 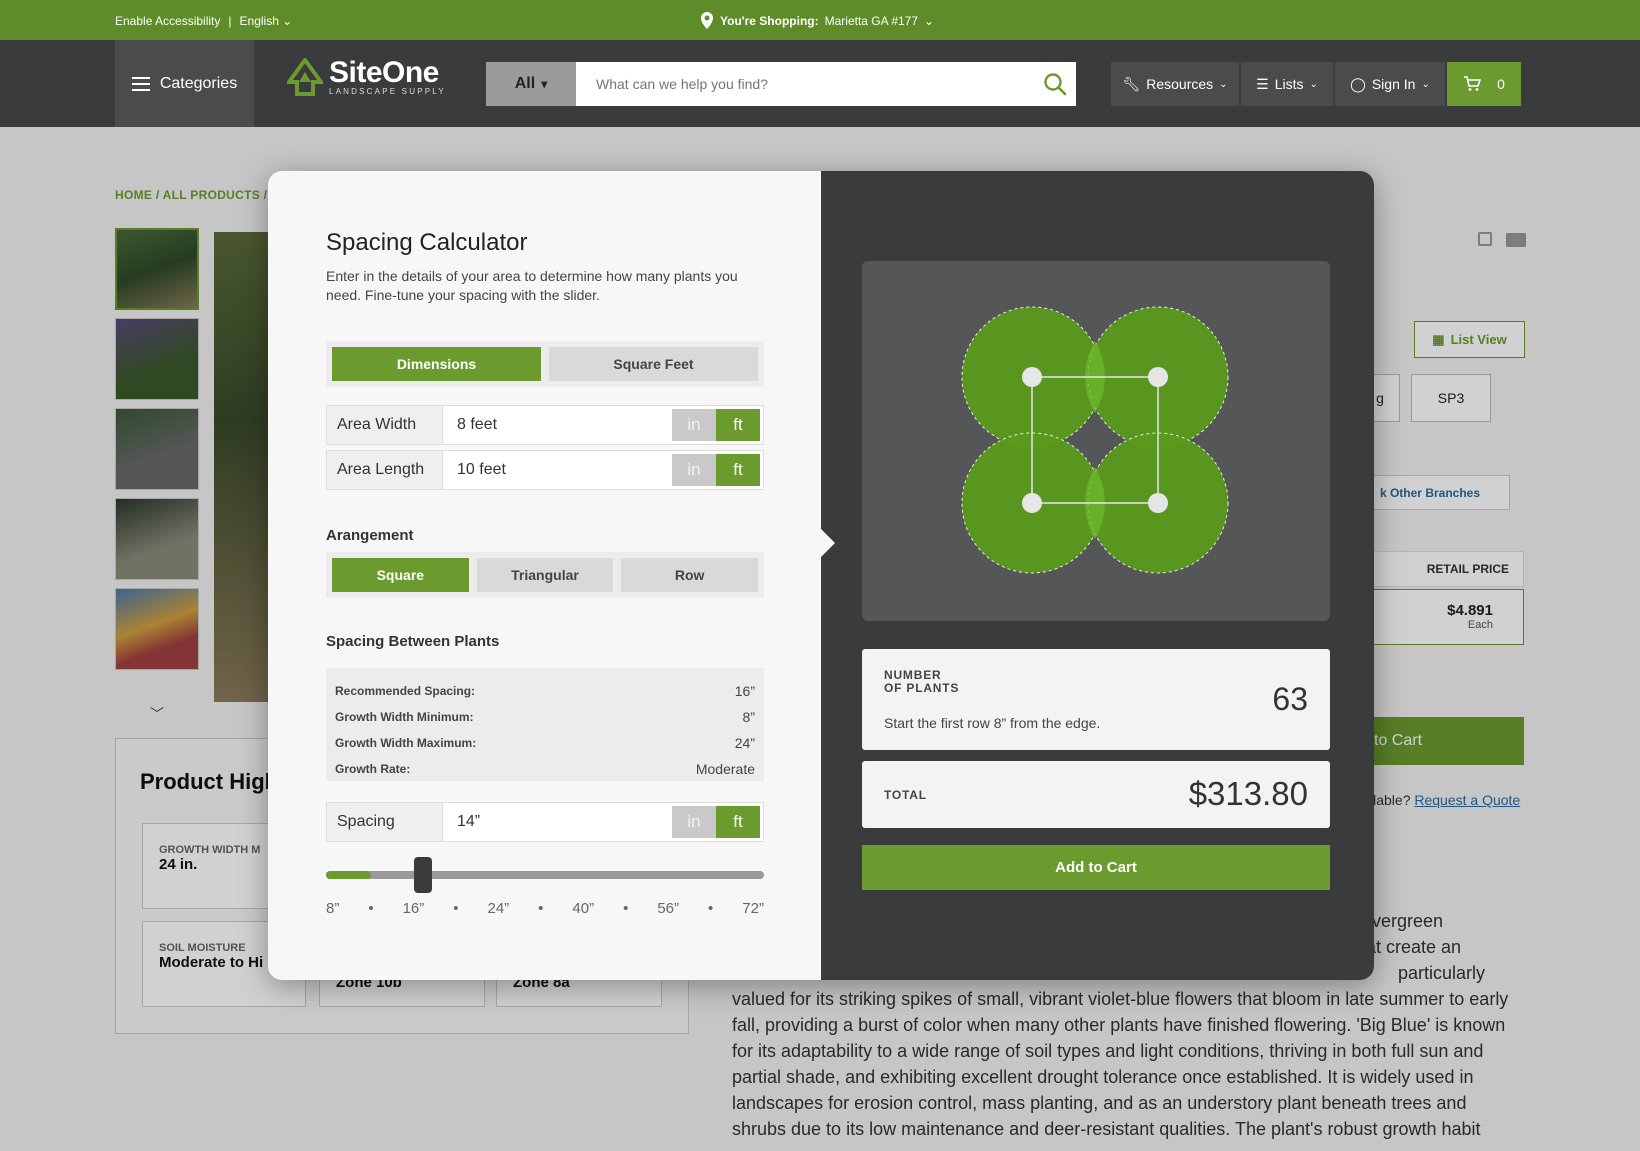 I want to click on cart-icon, so click(x=1473, y=83).